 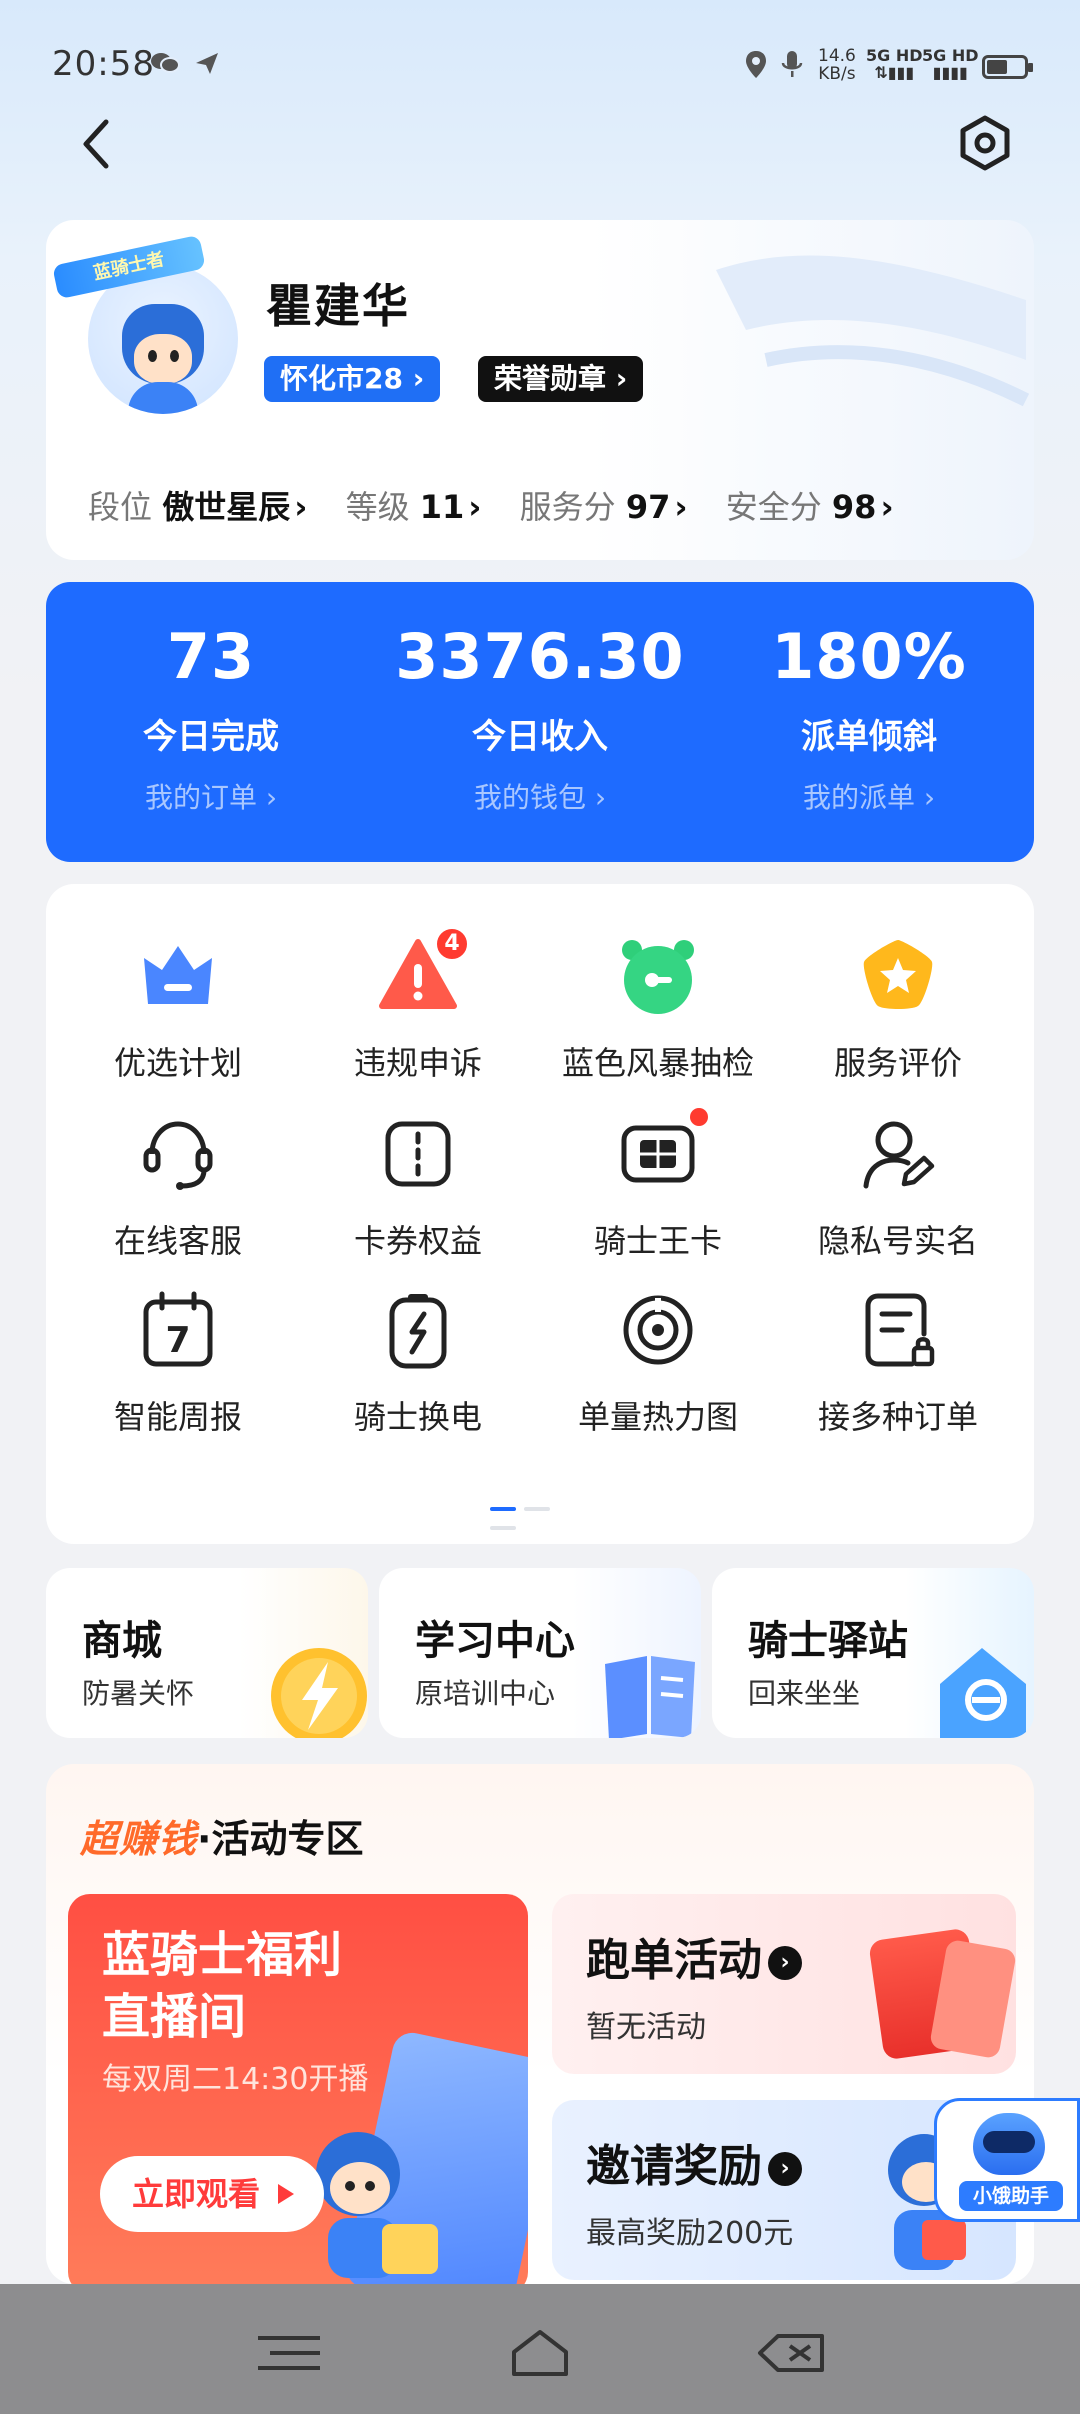 What do you see at coordinates (540, 1513) in the screenshot?
I see `page-indicator` at bounding box center [540, 1513].